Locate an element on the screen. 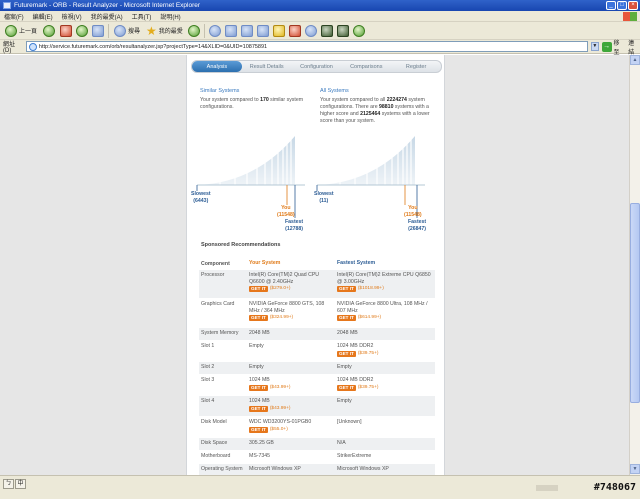 The width and height of the screenshot is (640, 499). back-button: 上一頁 is located at coordinates (21, 30).